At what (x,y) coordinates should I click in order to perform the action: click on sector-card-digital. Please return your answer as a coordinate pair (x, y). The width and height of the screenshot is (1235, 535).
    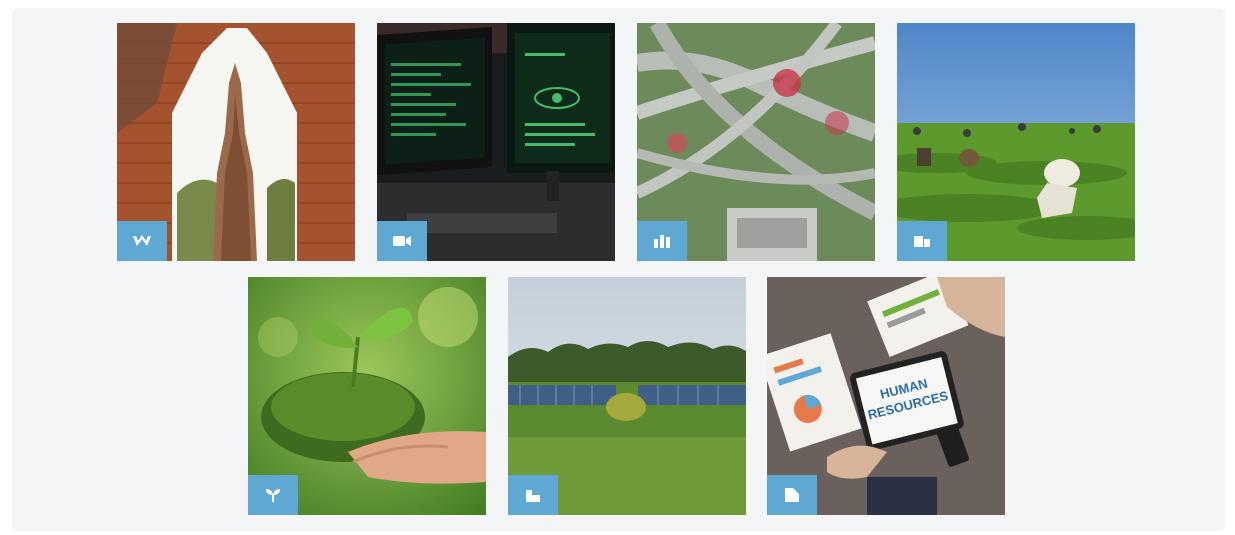
    Looking at the image, I should click on (496, 142).